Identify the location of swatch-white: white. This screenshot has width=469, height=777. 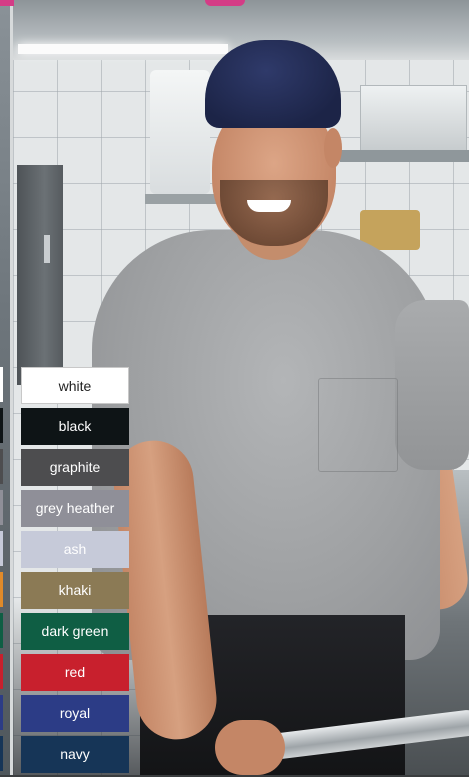
(75, 385).